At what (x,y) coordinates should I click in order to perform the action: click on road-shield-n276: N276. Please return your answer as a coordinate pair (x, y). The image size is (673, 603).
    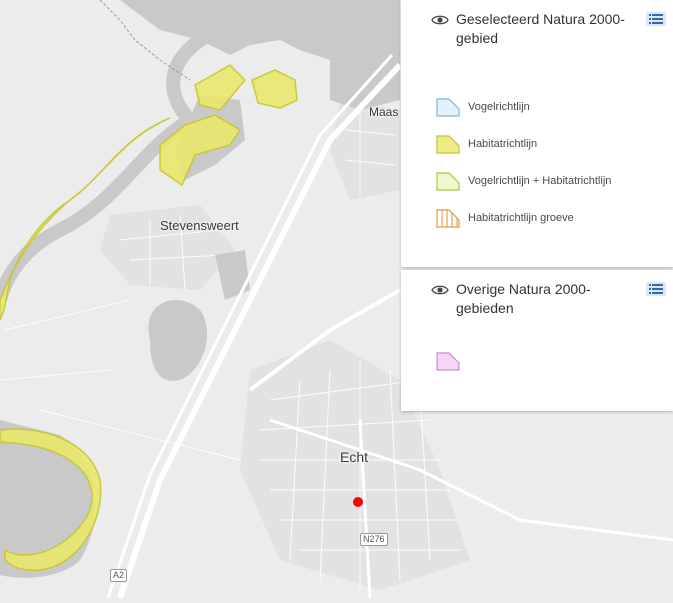
    Looking at the image, I should click on (374, 539).